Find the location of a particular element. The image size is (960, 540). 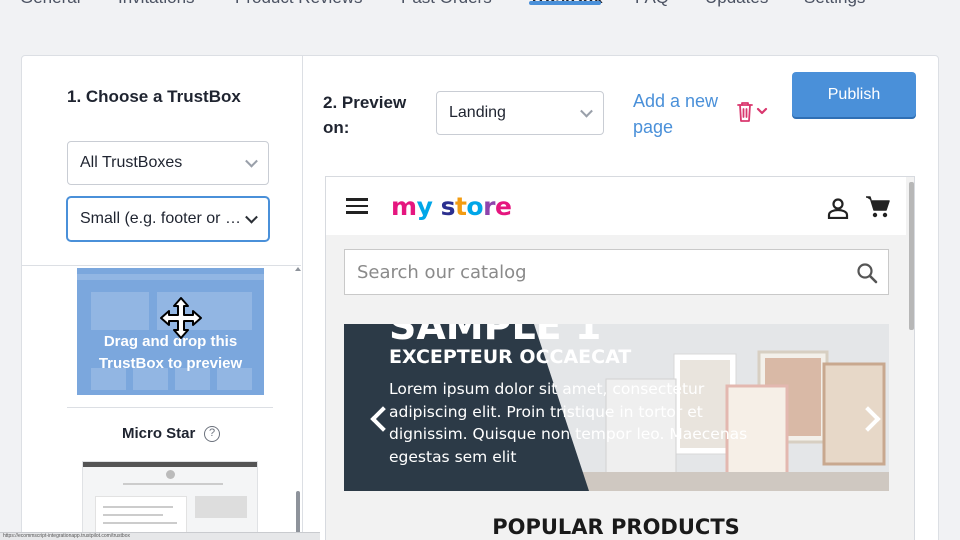

logo-letter: s is located at coordinates (448, 206).